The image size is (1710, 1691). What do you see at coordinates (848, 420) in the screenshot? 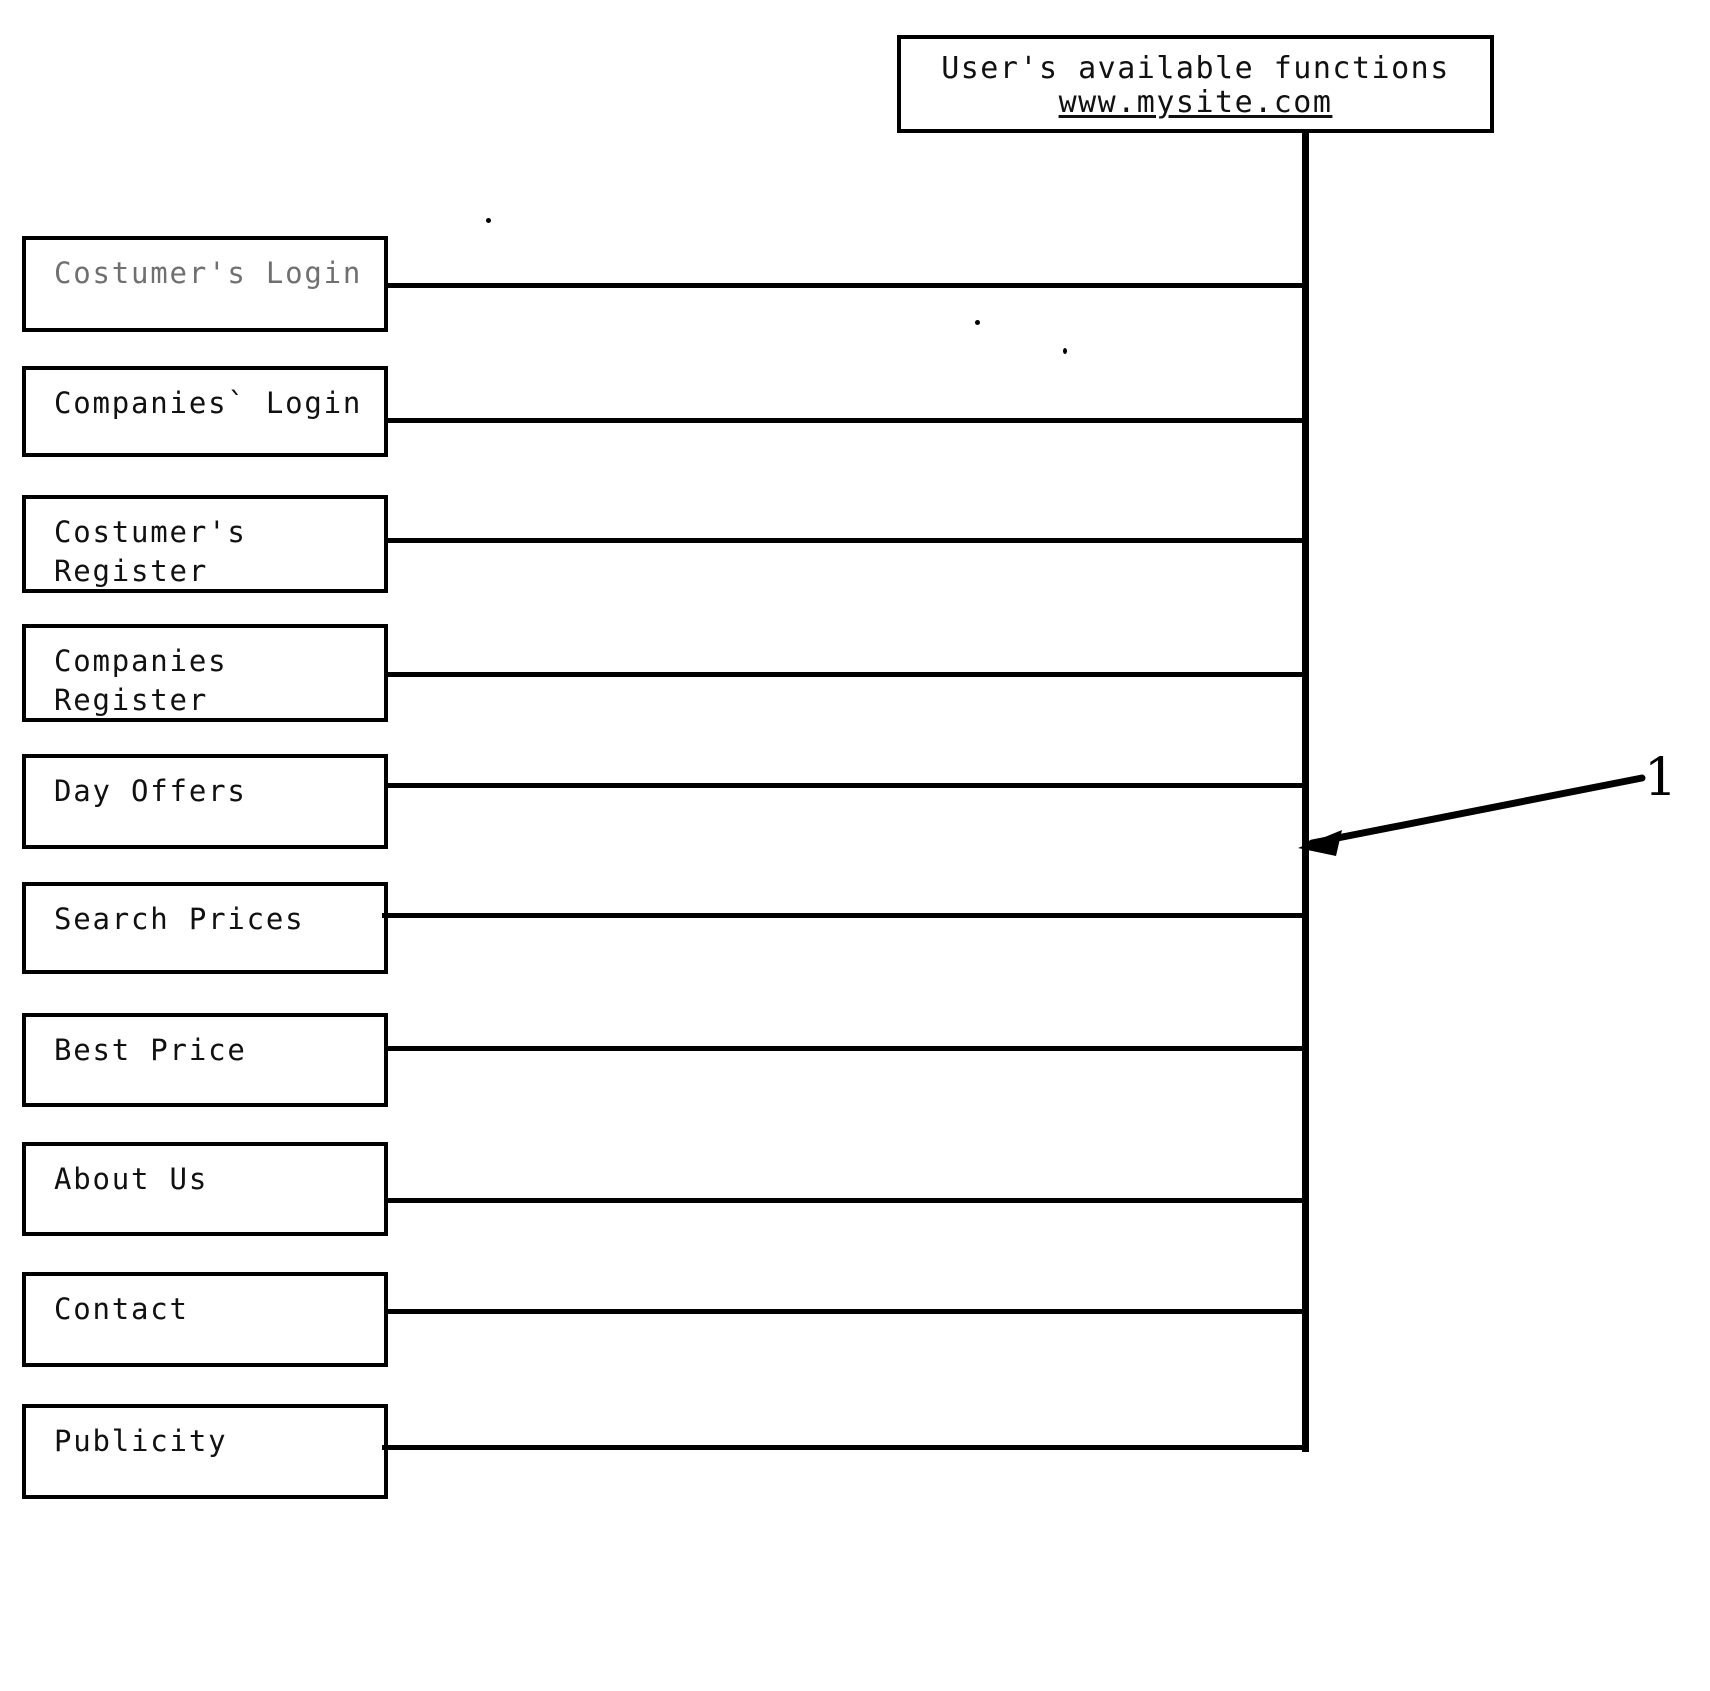
I see `connector-companies-login` at bounding box center [848, 420].